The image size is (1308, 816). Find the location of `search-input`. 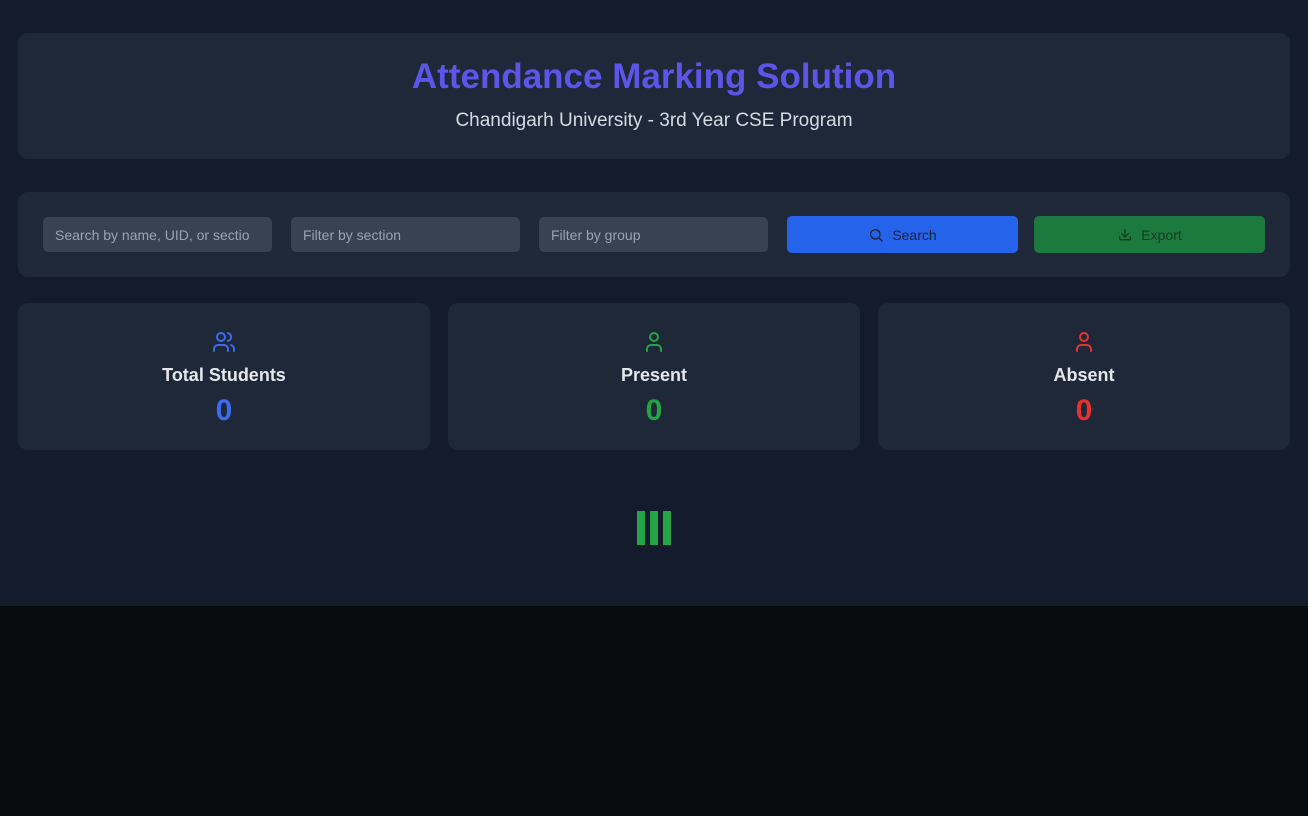

search-input is located at coordinates (157, 234).